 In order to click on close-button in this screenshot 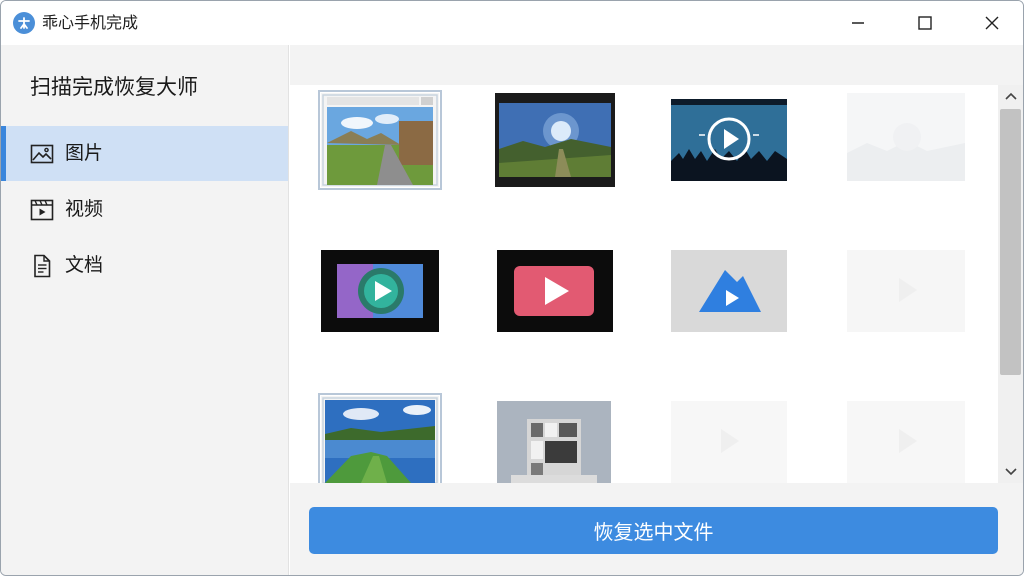, I will do `click(991, 23)`.